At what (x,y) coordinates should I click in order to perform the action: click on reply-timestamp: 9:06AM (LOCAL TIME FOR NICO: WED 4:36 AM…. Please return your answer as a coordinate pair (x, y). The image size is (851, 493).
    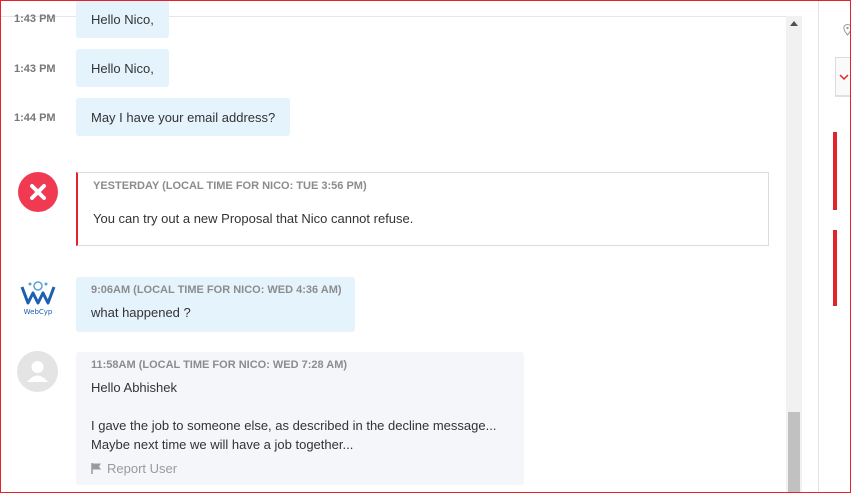
    Looking at the image, I should click on (216, 290).